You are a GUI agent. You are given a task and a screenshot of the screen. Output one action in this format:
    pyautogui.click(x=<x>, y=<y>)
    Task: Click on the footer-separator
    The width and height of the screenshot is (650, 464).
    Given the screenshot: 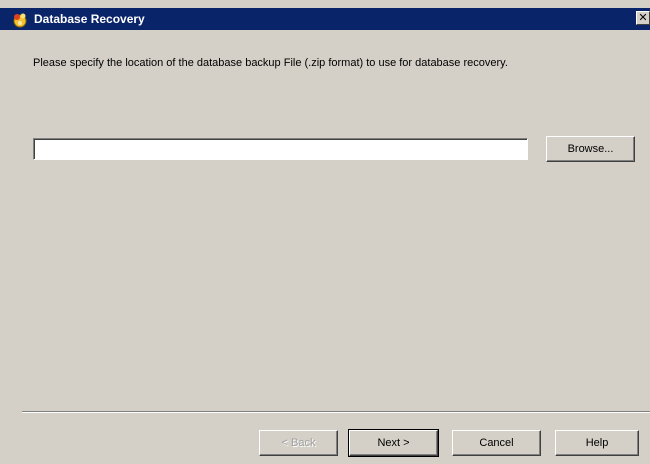 What is the action you would take?
    pyautogui.click(x=336, y=412)
    